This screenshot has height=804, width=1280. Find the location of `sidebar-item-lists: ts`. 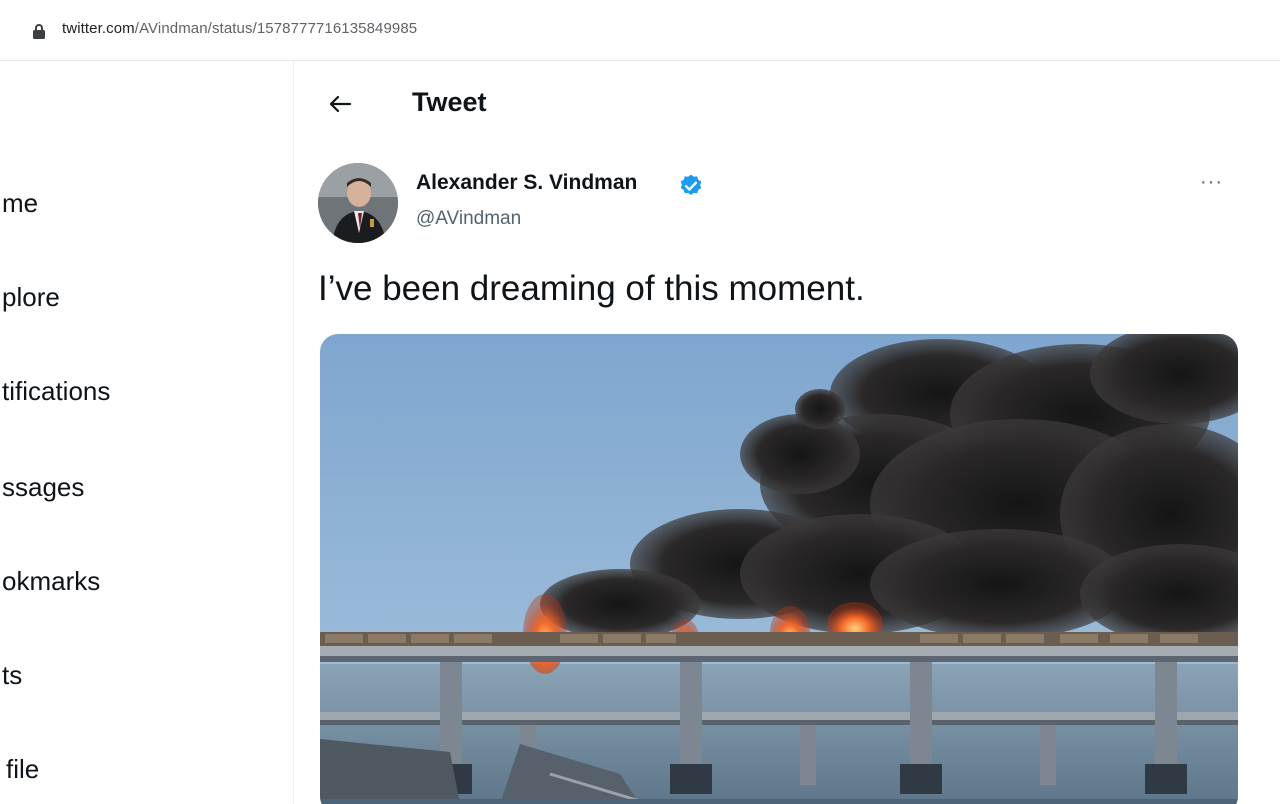

sidebar-item-lists: ts is located at coordinates (20, 675).